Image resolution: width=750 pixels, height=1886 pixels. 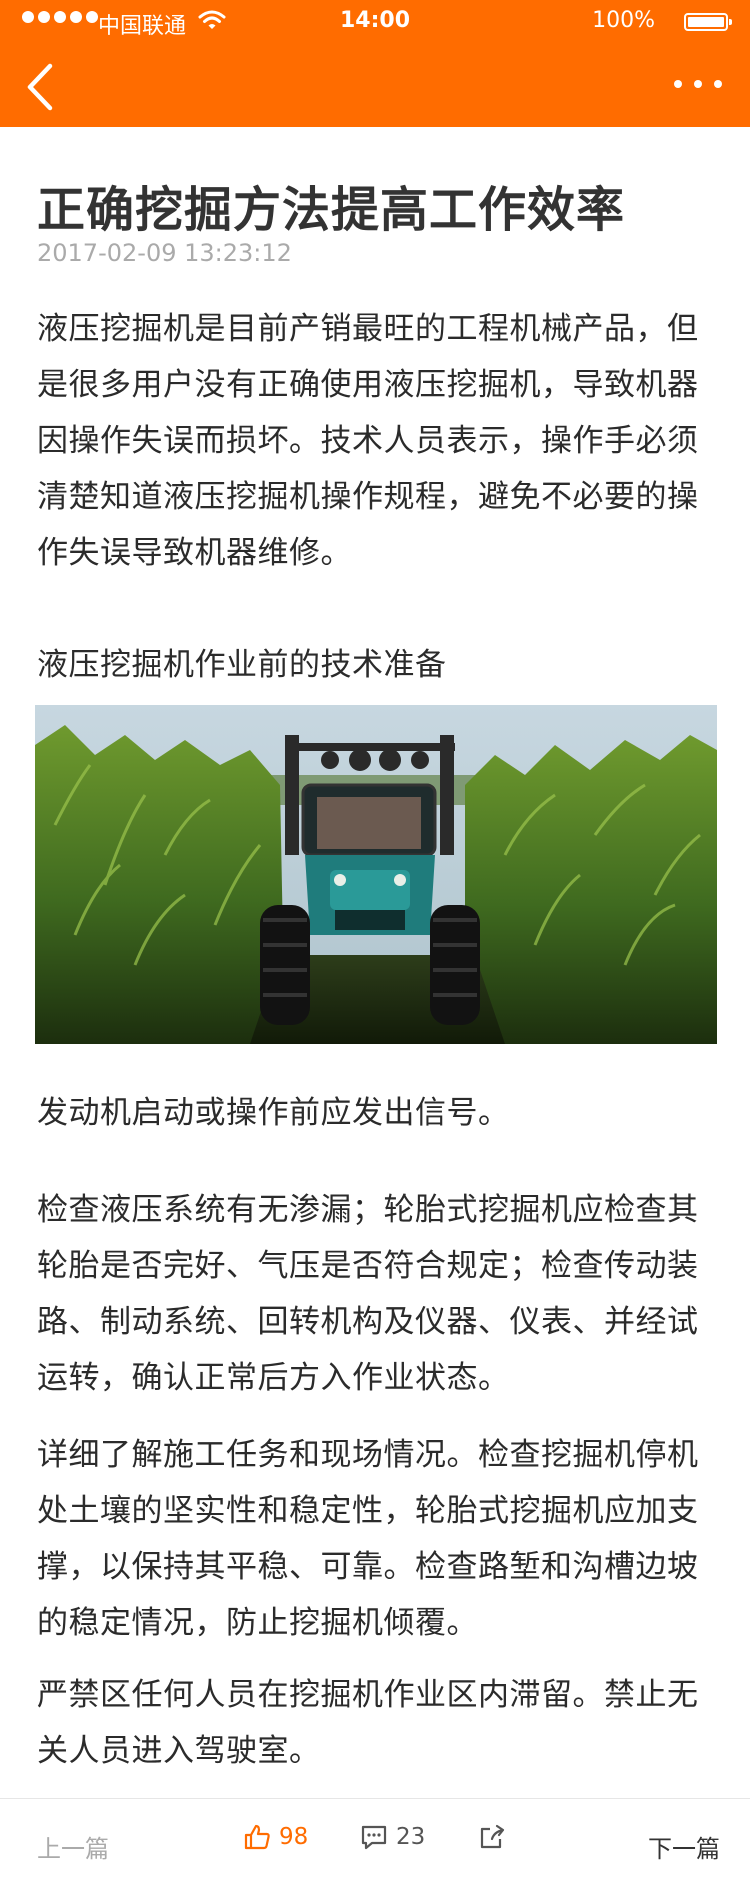 What do you see at coordinates (678, 84) in the screenshot?
I see `more-horizontal-icon` at bounding box center [678, 84].